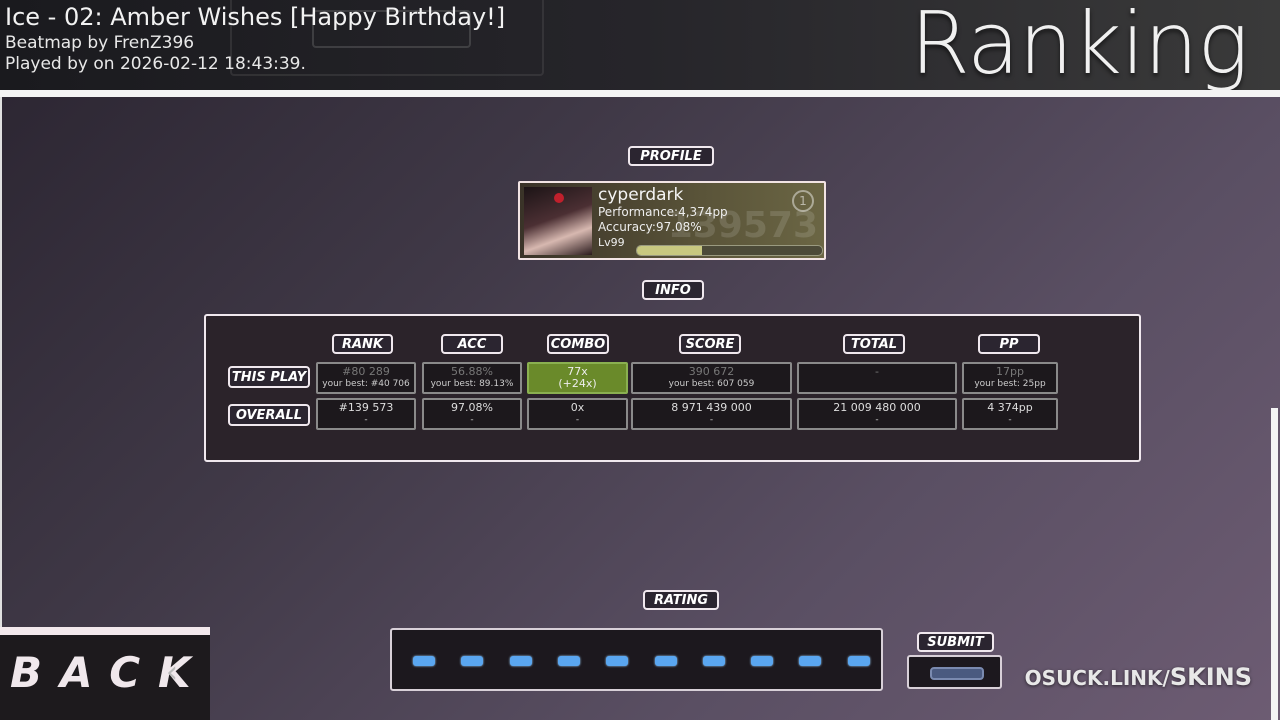 This screenshot has width=1280, height=720. Describe the element at coordinates (711, 420) in the screenshot. I see `overall-score-sub: -` at that location.